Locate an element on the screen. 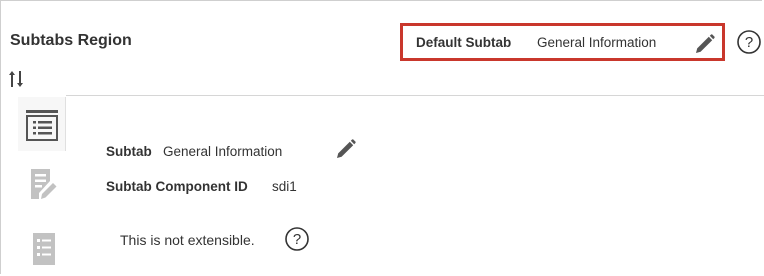  subtab-component-id-value: sdi1 is located at coordinates (284, 186).